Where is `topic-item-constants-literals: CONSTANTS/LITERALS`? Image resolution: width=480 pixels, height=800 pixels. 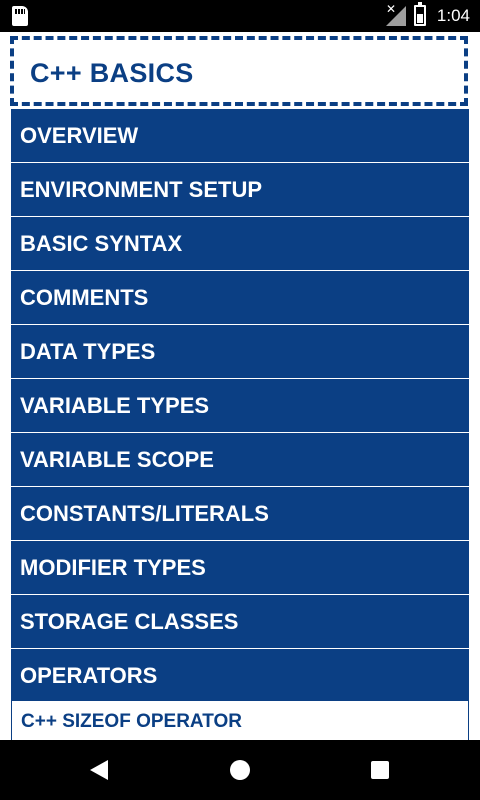
topic-item-constants-literals: CONSTANTS/LITERALS is located at coordinates (240, 513).